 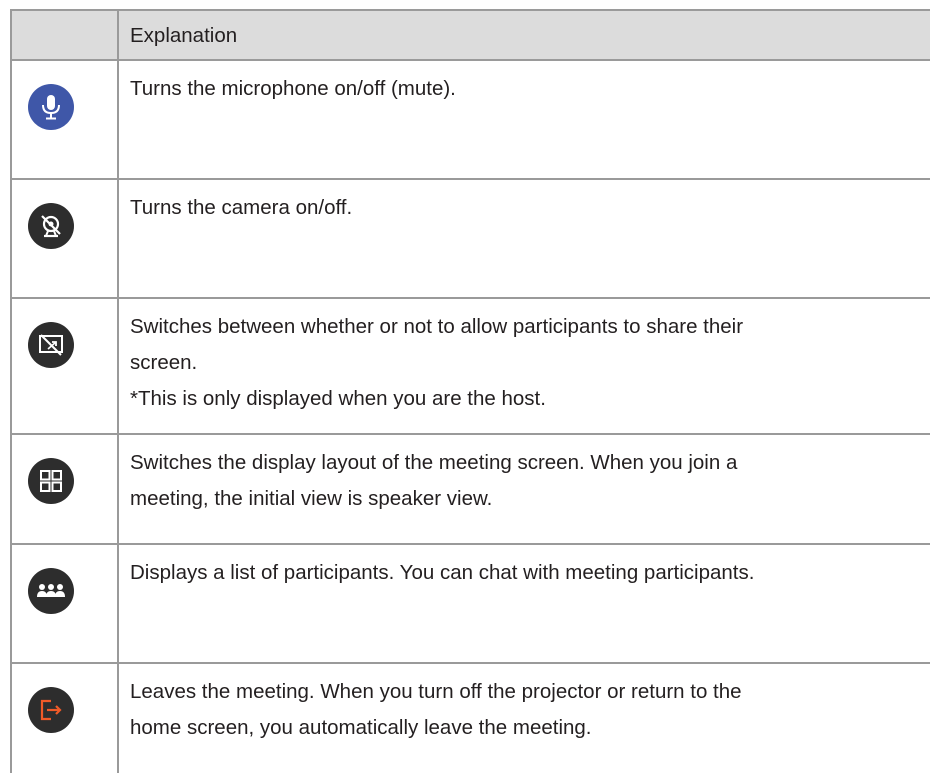 What do you see at coordinates (51, 345) in the screenshot?
I see `screen-share-off-icon` at bounding box center [51, 345].